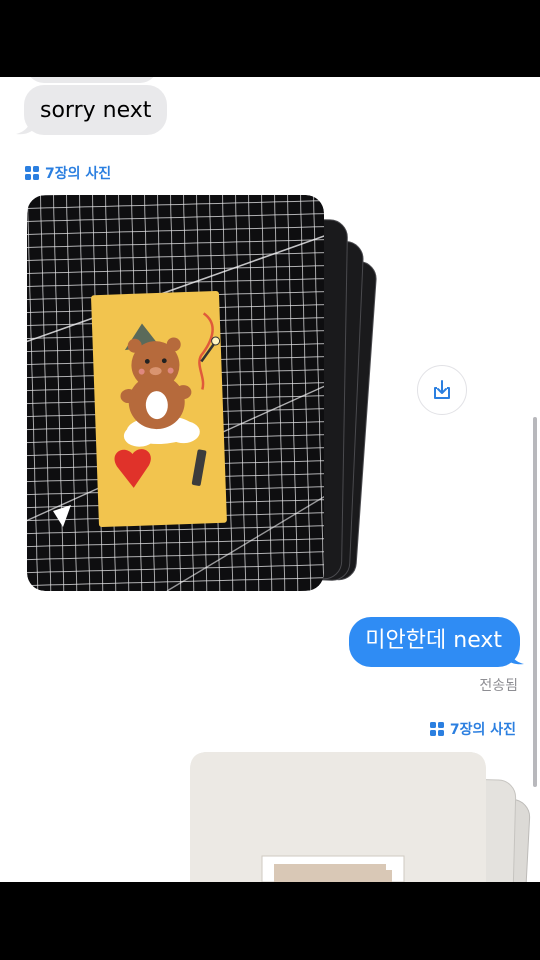 The image size is (540, 960). I want to click on bottom-black-bar, so click(270, 921).